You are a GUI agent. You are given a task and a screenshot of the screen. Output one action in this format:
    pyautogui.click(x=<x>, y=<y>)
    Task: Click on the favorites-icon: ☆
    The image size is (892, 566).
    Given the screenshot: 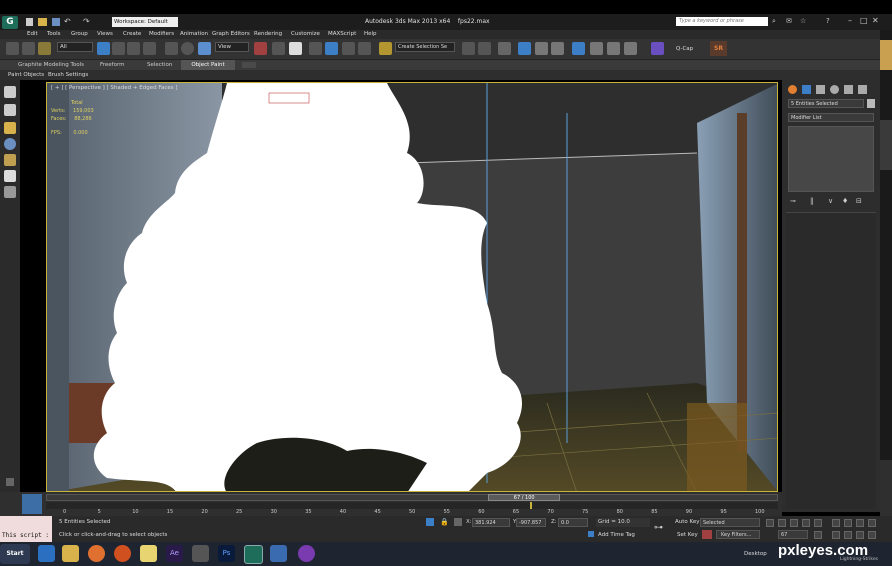 What is the action you would take?
    pyautogui.click(x=803, y=21)
    